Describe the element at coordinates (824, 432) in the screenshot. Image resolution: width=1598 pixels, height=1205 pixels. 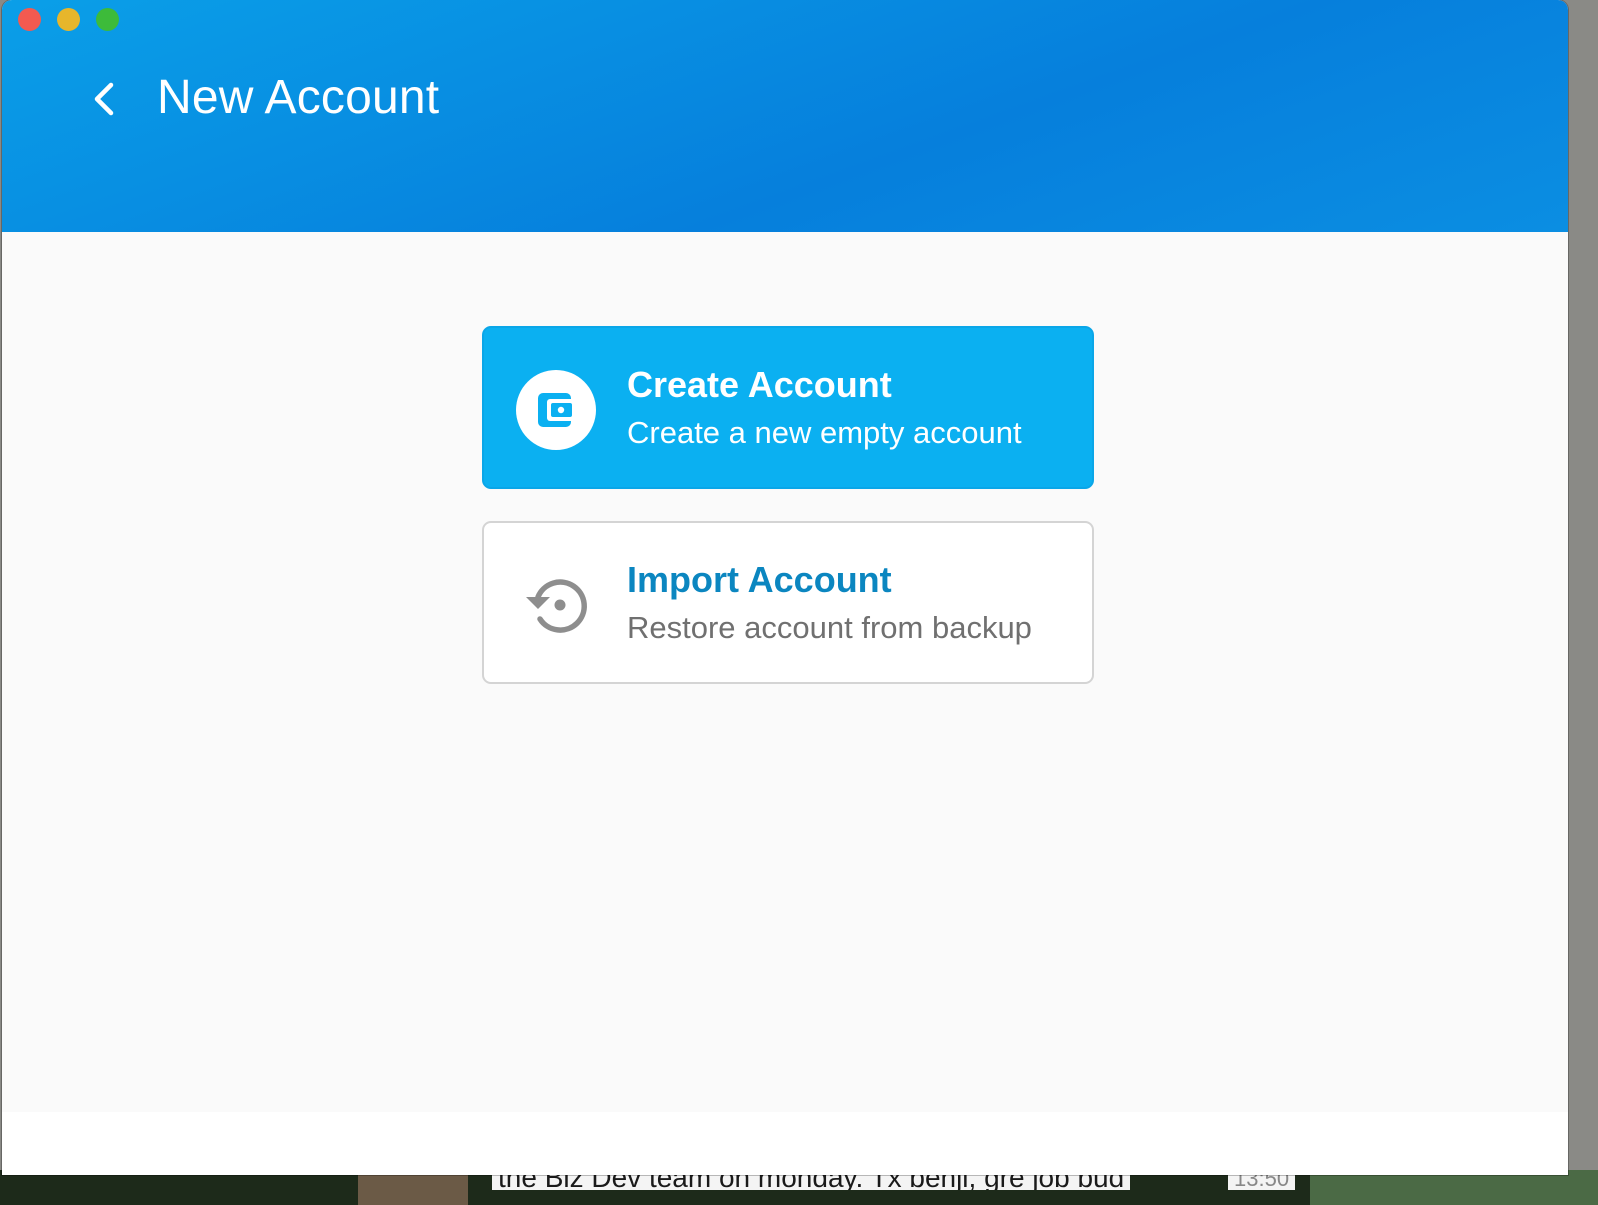
I see `create-account-subtitle: Create a new empty account` at that location.